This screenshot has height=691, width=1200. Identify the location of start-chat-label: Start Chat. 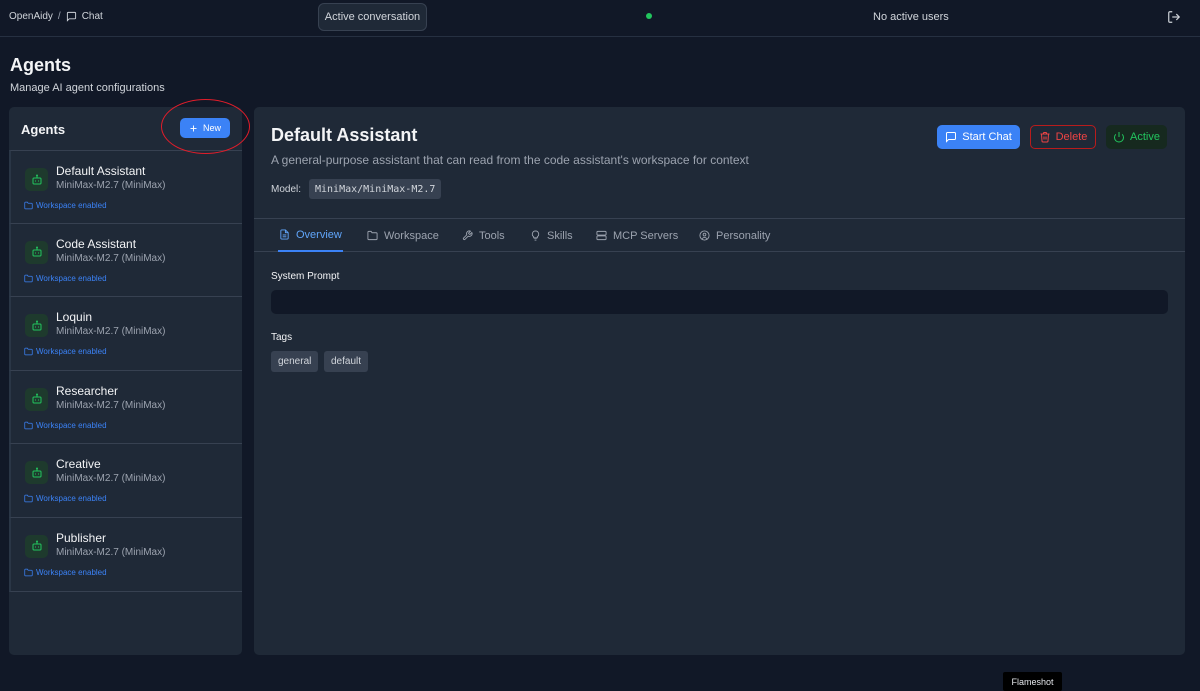
(987, 137).